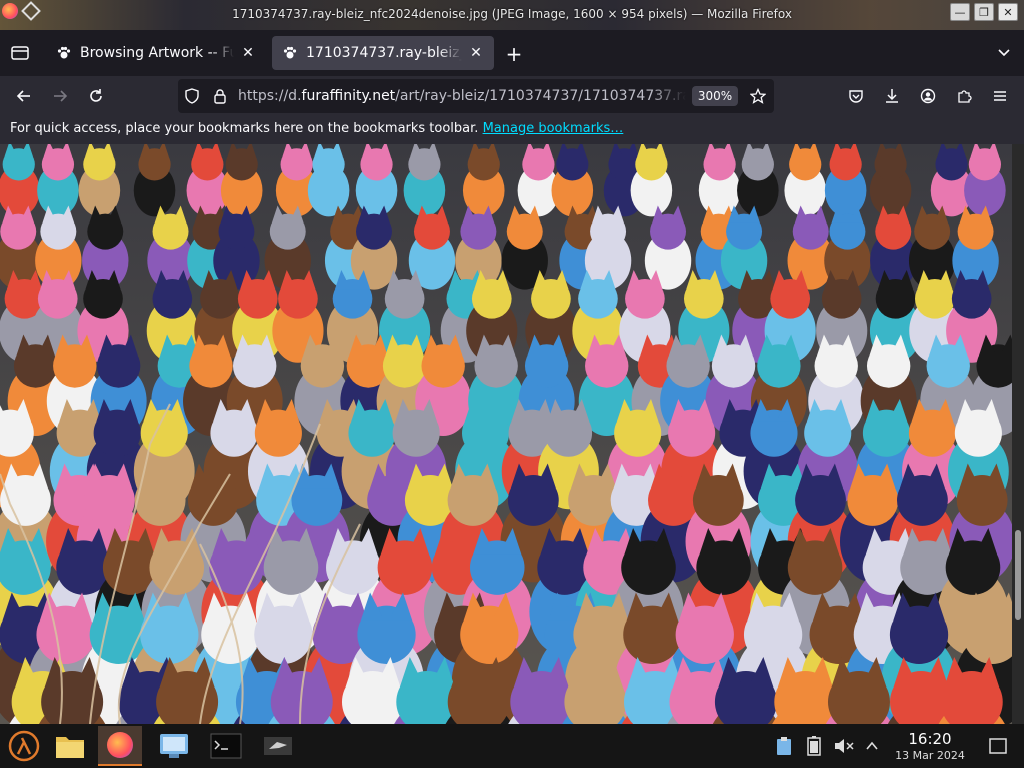 This screenshot has width=1024, height=768. I want to click on half-life-lambda-icon, so click(24, 746).